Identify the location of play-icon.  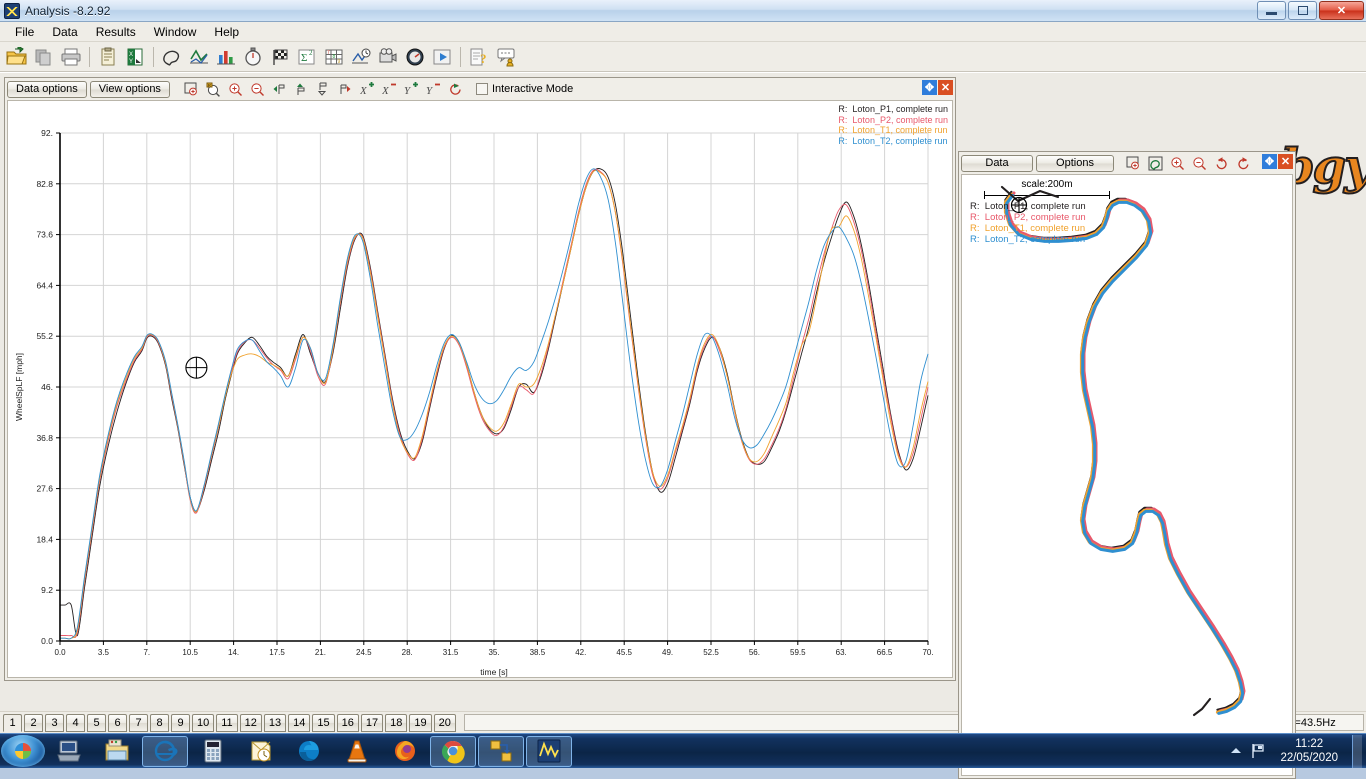
(442, 57).